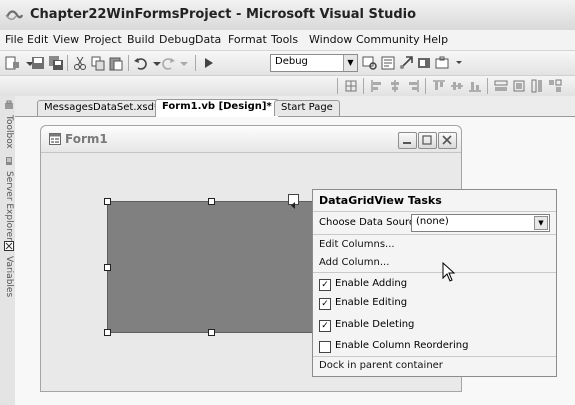  What do you see at coordinates (388, 63) in the screenshot?
I see `solution-explorer-icon` at bounding box center [388, 63].